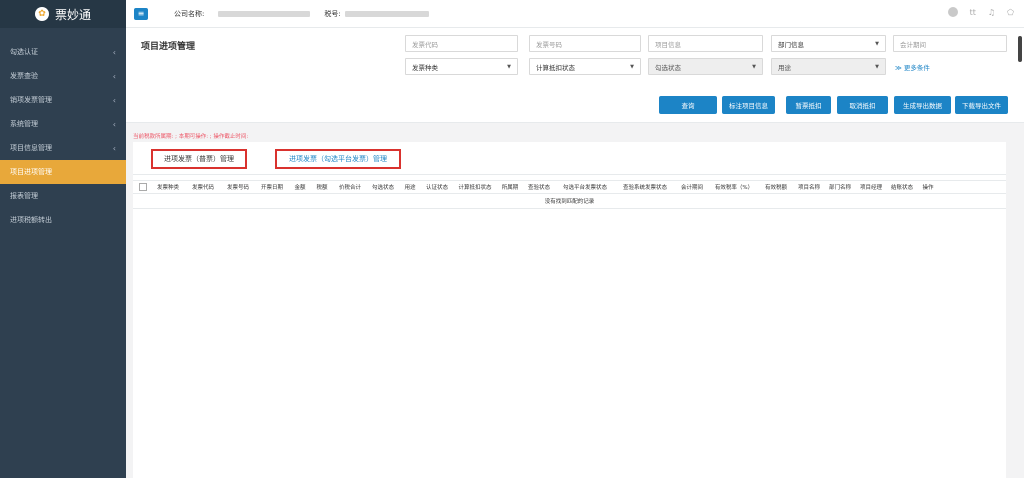 Image resolution: width=1024 pixels, height=478 pixels. I want to click on tab-regular-invoice: 进项发票（普票）管理, so click(199, 159).